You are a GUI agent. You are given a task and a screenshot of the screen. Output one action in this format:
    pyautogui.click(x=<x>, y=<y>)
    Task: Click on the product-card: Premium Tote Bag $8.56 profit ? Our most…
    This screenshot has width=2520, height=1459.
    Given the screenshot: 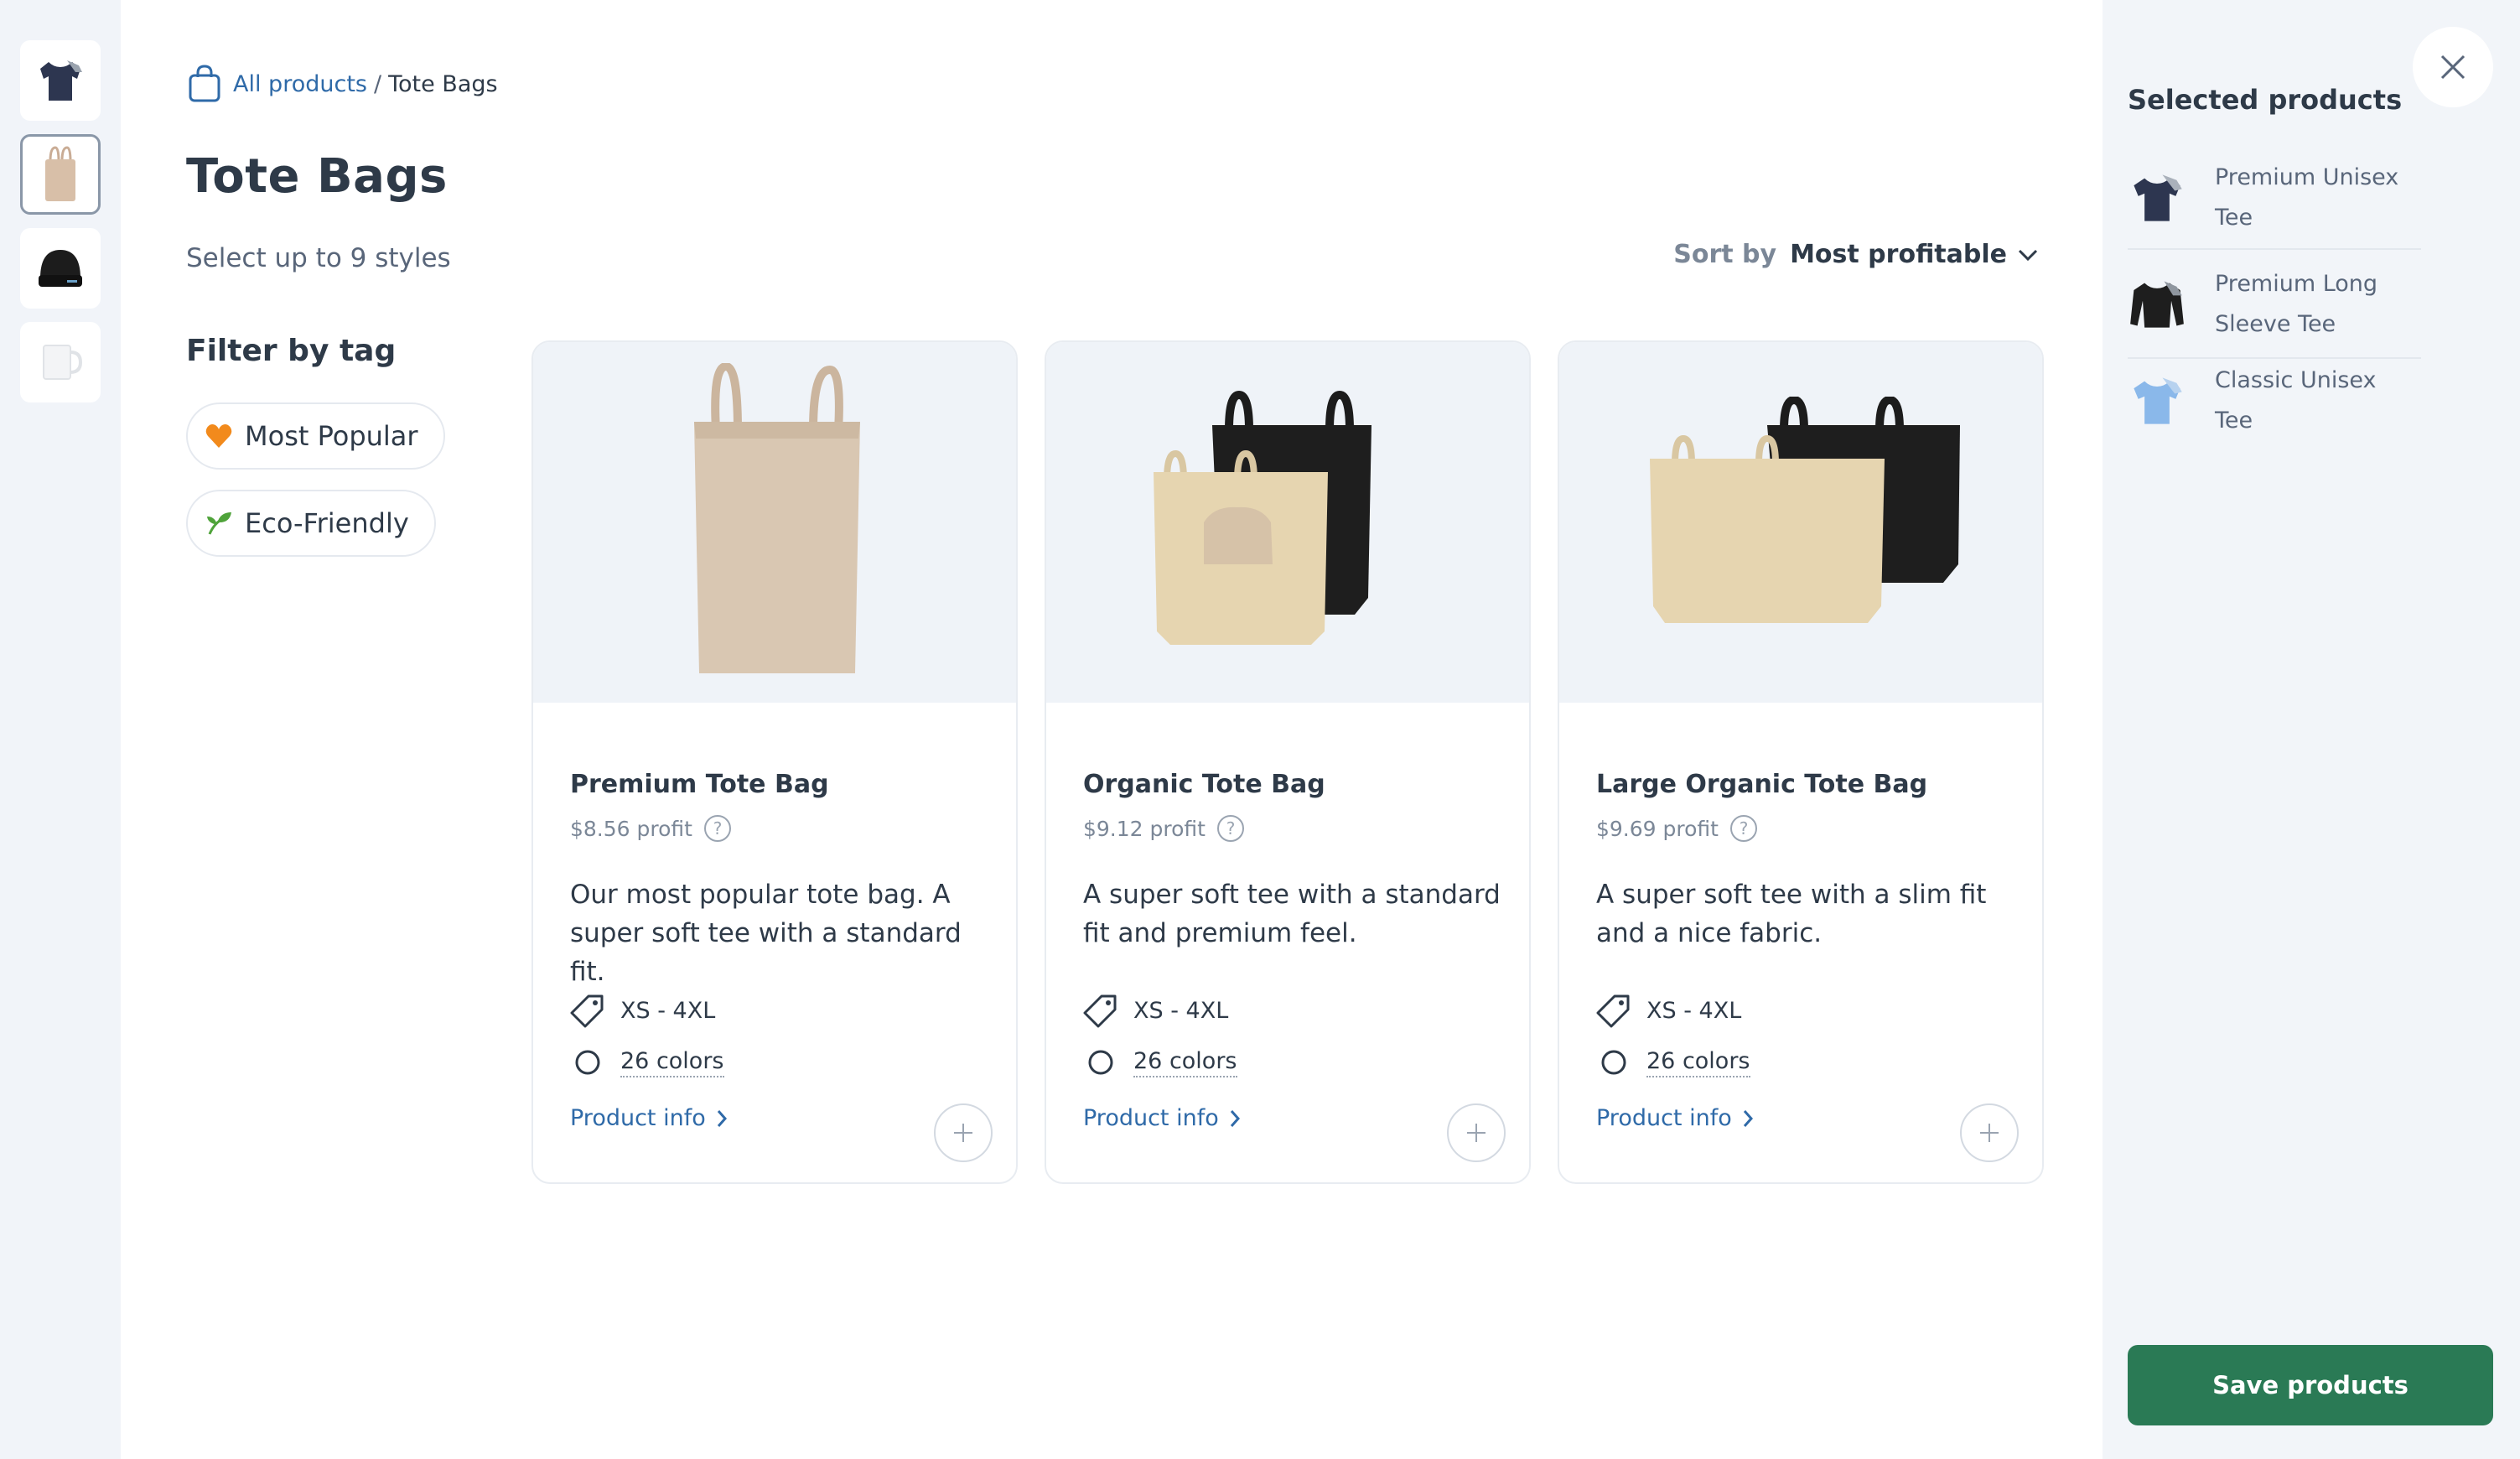 What is the action you would take?
    pyautogui.click(x=774, y=762)
    